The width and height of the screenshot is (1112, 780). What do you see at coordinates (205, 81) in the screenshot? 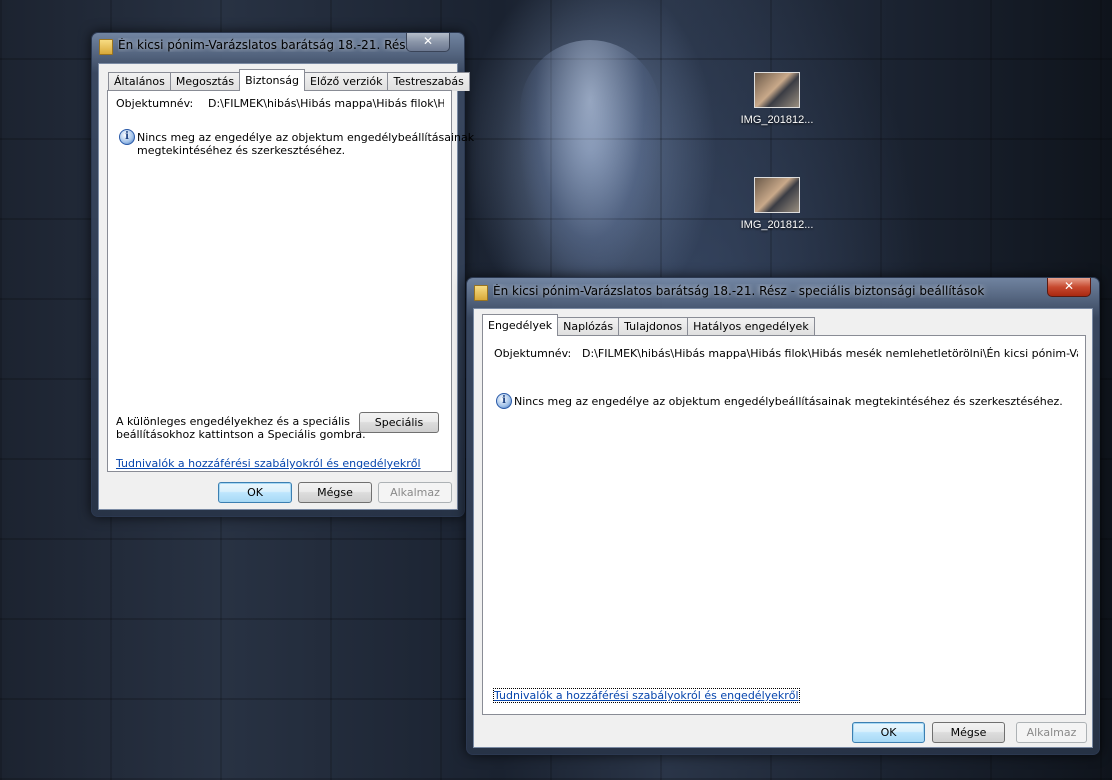
I see `tab-sharing: Megosztás` at bounding box center [205, 81].